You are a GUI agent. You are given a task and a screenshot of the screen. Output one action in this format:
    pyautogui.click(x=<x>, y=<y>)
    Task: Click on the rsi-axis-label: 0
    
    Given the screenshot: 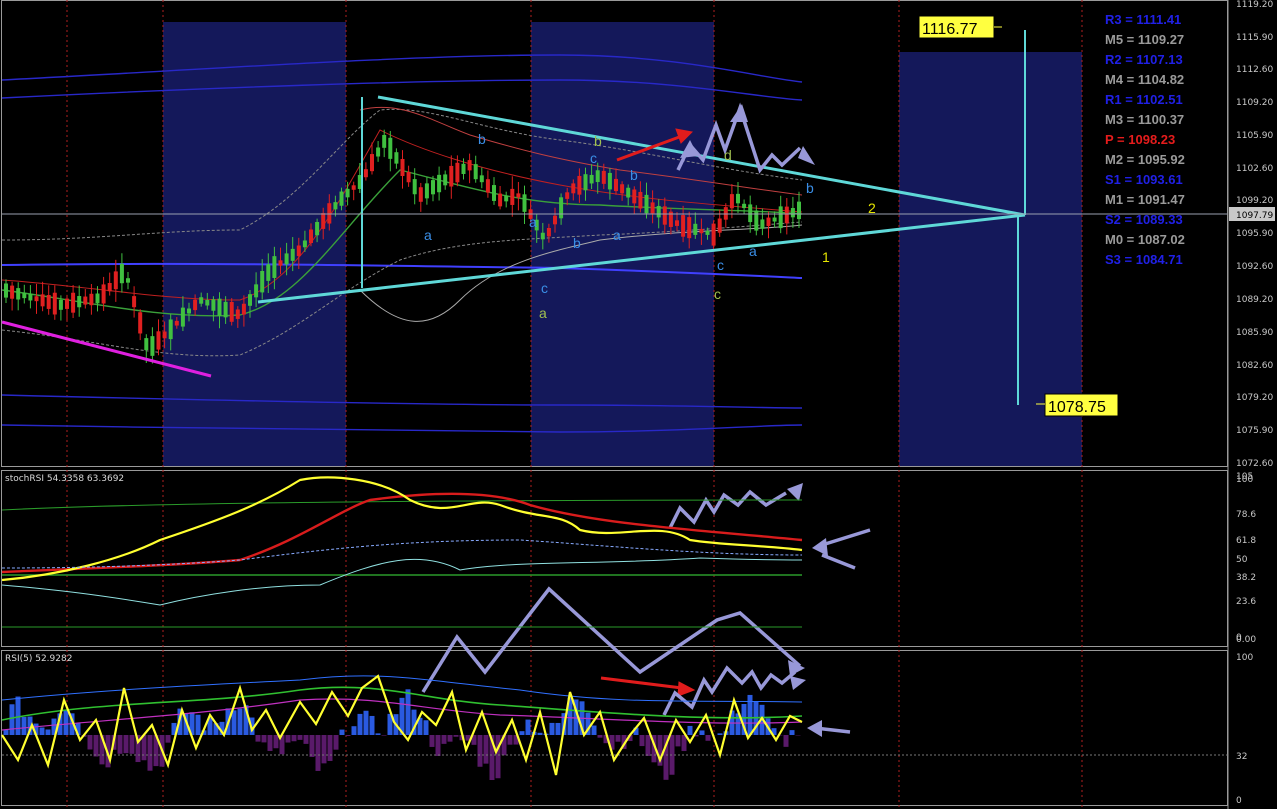 What is the action you would take?
    pyautogui.click(x=1239, y=801)
    